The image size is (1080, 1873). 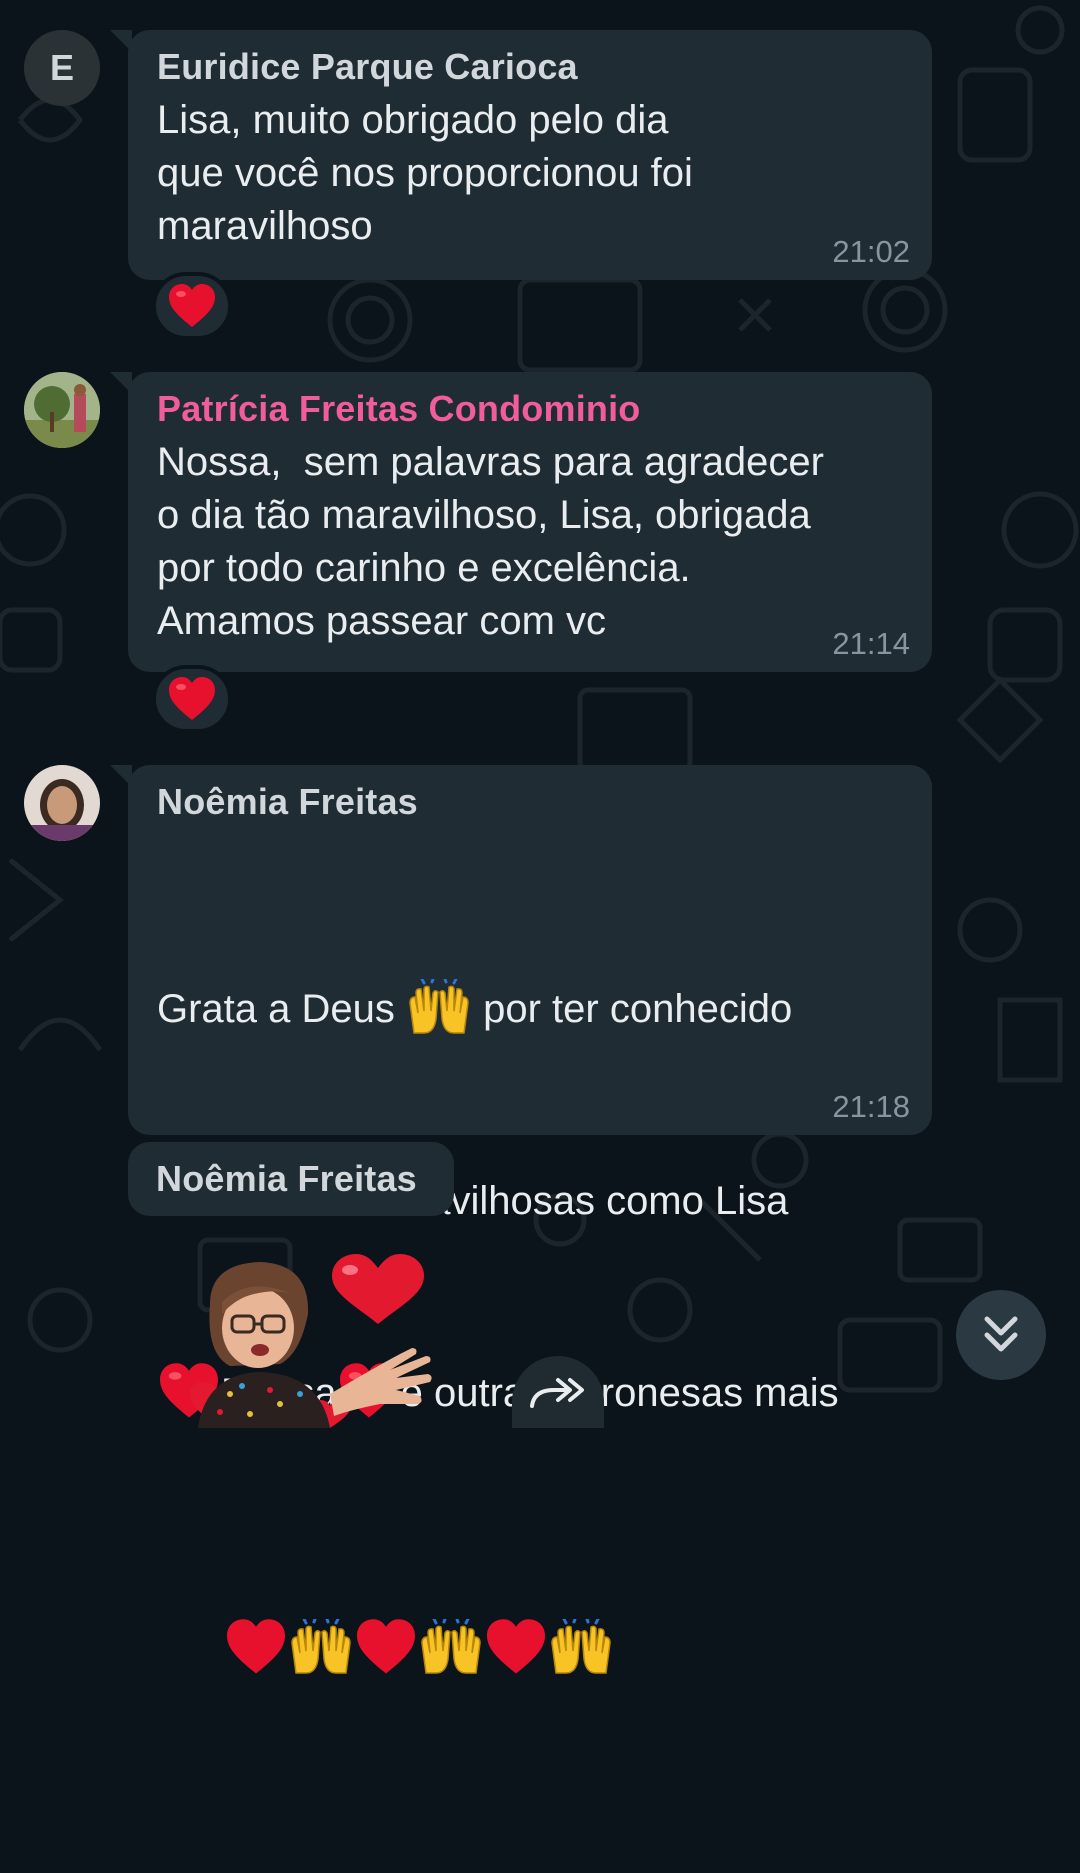 I want to click on chevron-double-down-icon, so click(x=1001, y=1334).